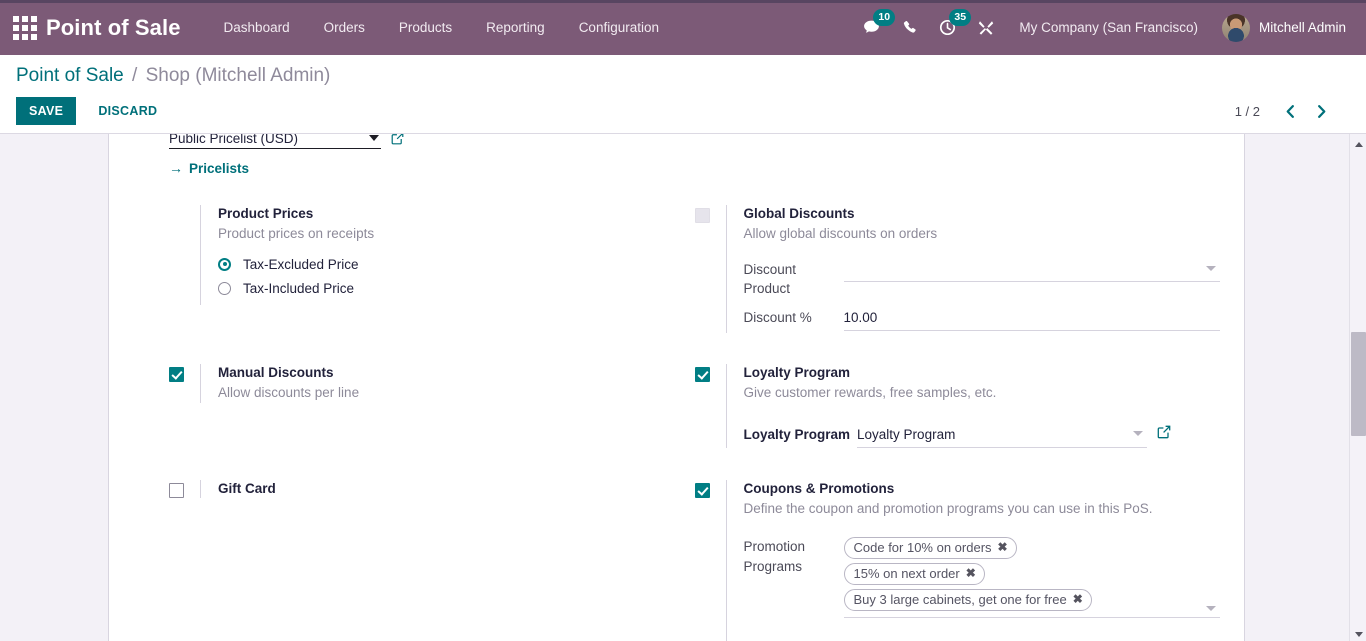  Describe the element at coordinates (1108, 27) in the screenshot. I see `company-switcher: My Company (San Francisco)` at that location.